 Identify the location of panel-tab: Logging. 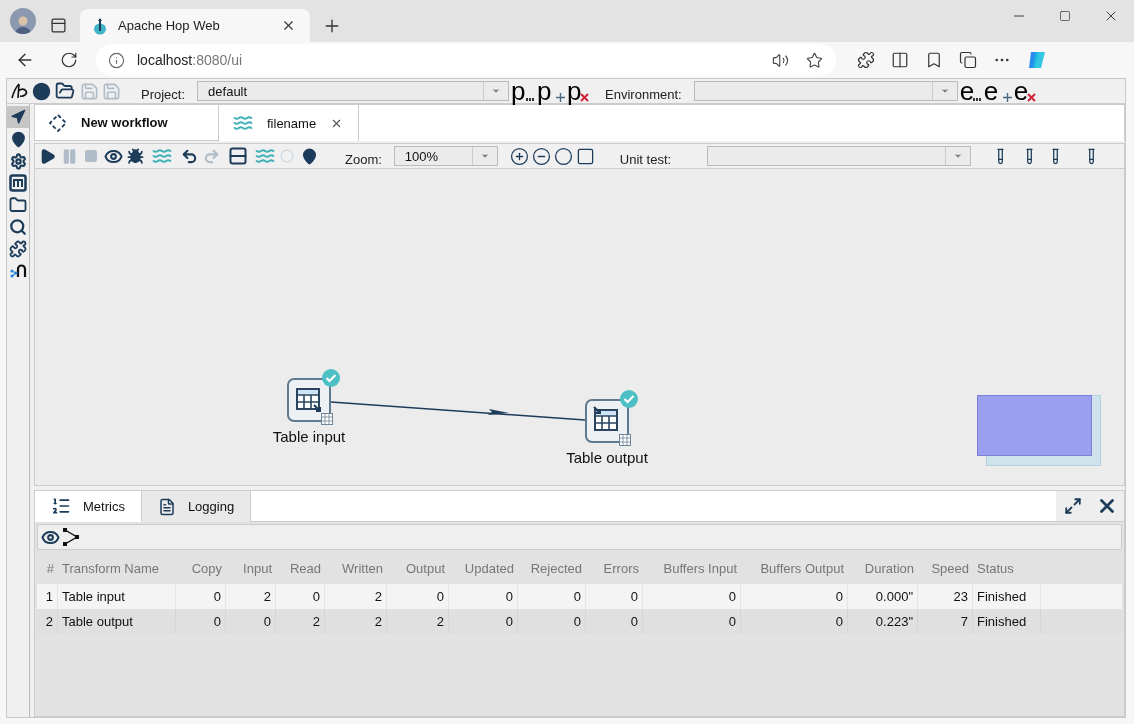
(196, 506).